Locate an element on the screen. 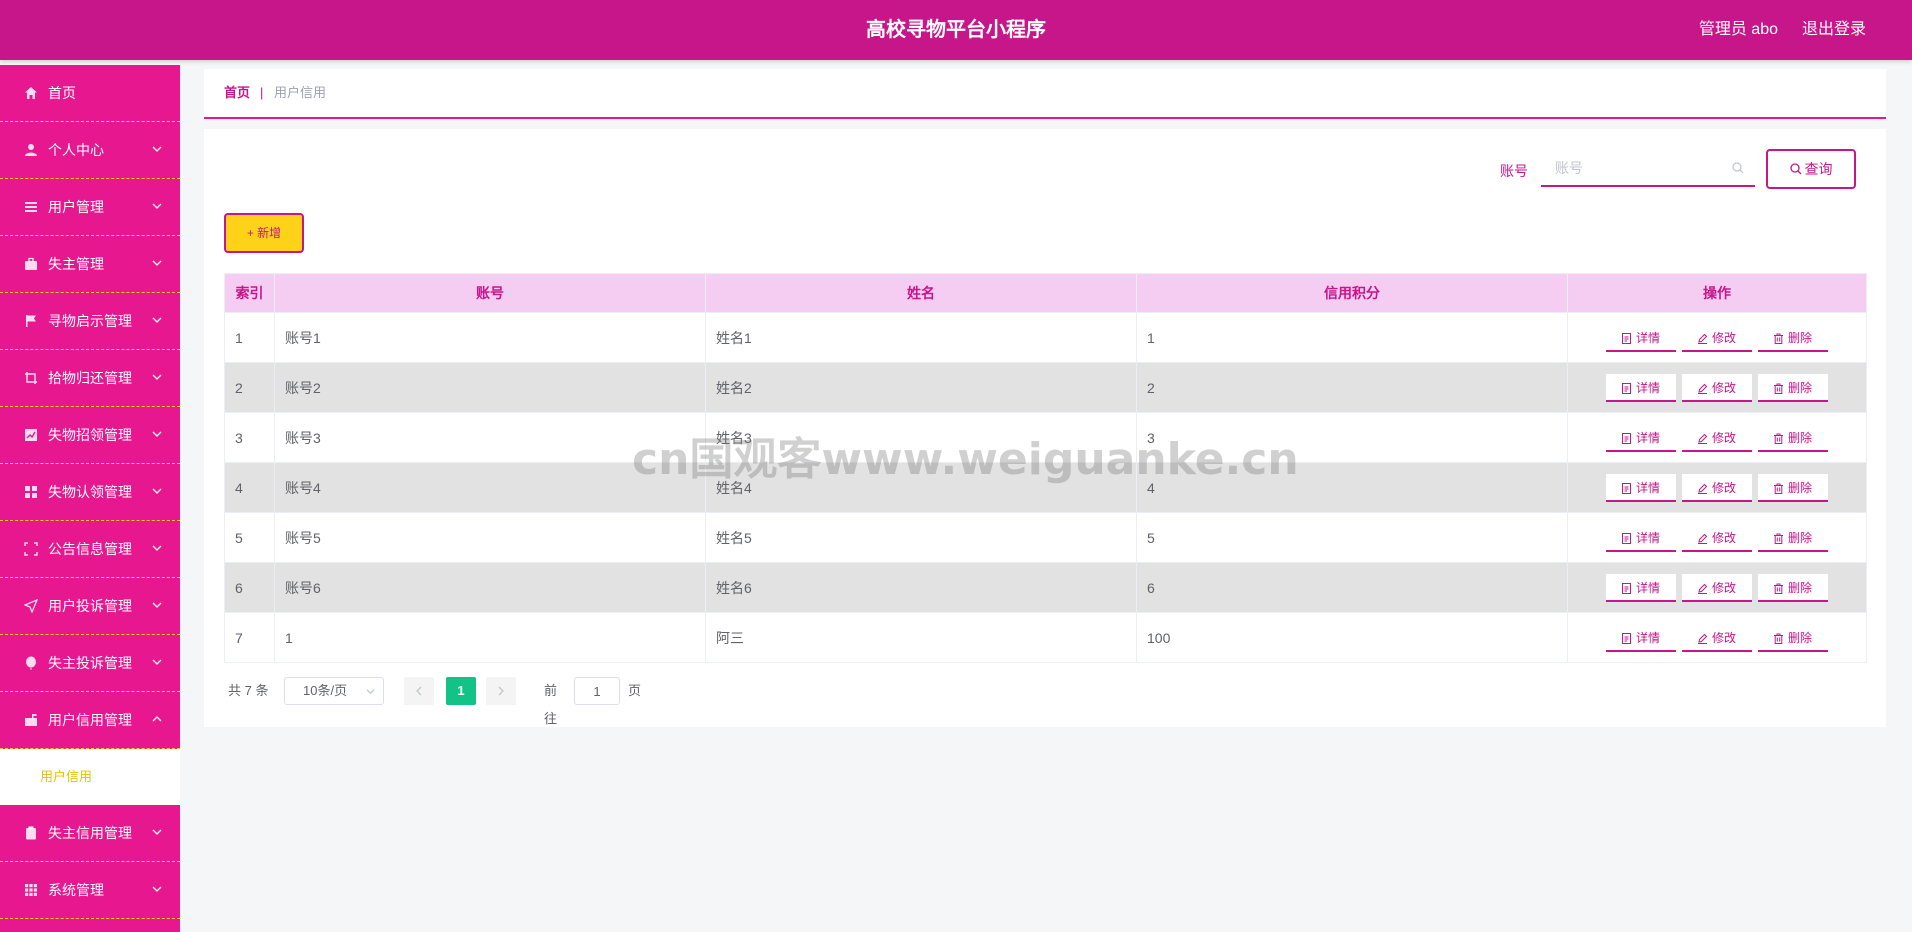 The height and width of the screenshot is (932, 1912). goto-unit: 页 is located at coordinates (635, 690).